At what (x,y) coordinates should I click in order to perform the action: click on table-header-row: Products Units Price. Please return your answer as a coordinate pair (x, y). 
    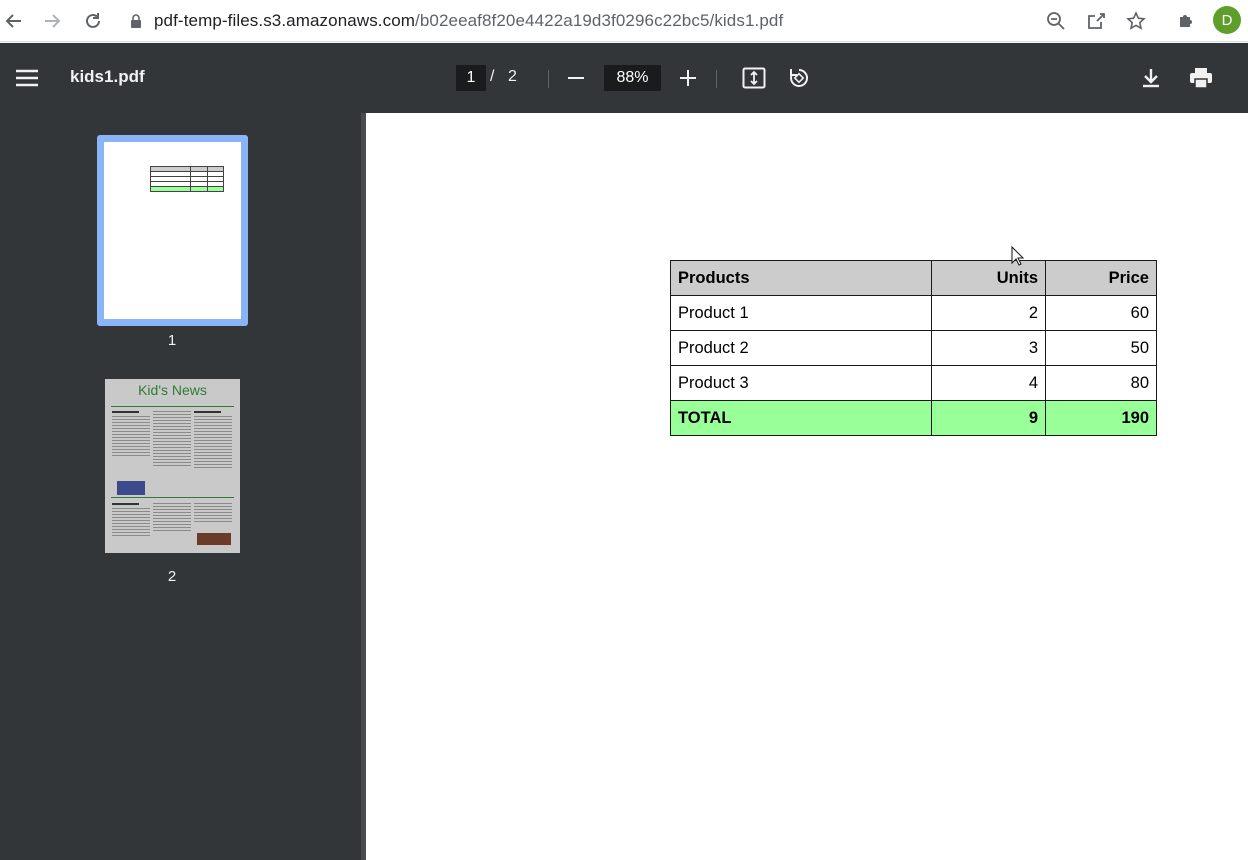
    Looking at the image, I should click on (913, 278).